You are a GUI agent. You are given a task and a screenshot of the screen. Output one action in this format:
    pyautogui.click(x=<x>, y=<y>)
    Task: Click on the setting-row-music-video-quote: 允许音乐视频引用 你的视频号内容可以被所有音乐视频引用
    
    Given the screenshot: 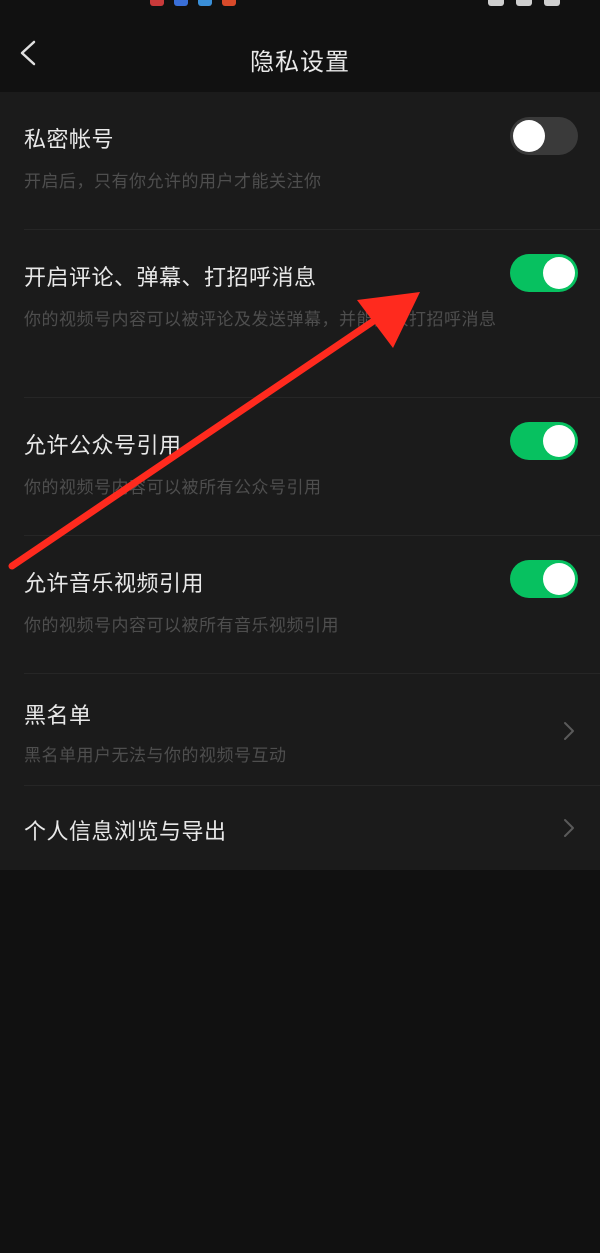 What is the action you would take?
    pyautogui.click(x=300, y=605)
    